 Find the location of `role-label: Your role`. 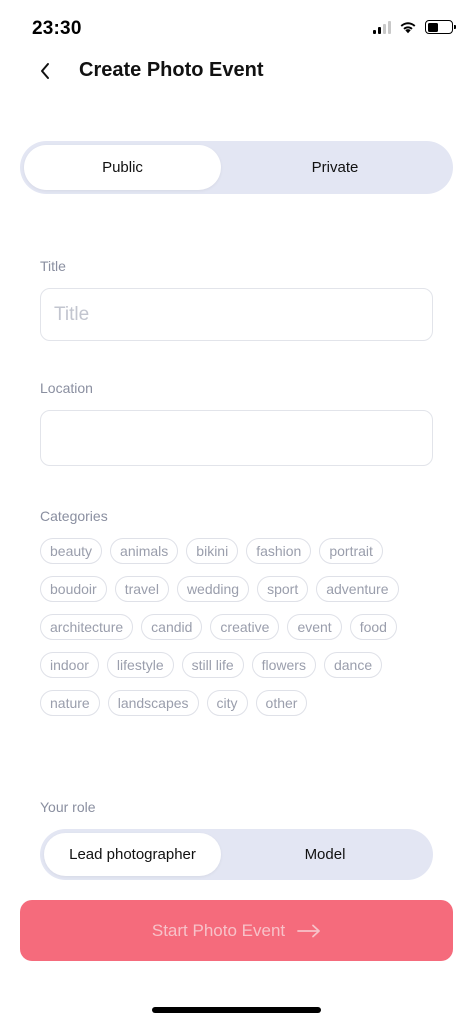

role-label: Your role is located at coordinates (68, 807).